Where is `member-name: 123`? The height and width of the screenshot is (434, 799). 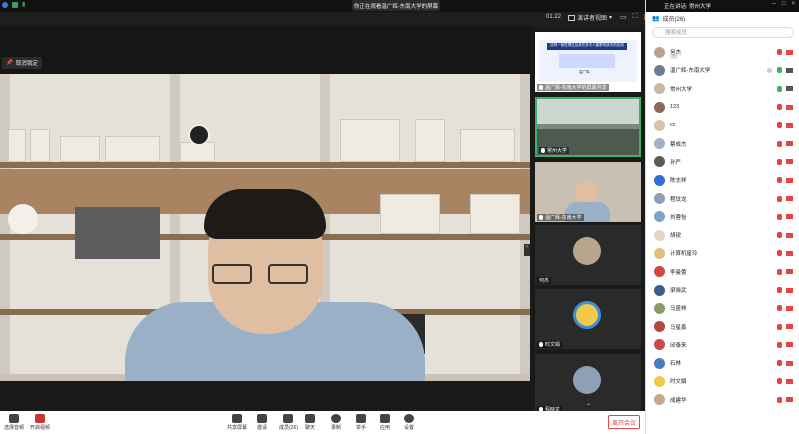 member-name: 123 is located at coordinates (675, 107).